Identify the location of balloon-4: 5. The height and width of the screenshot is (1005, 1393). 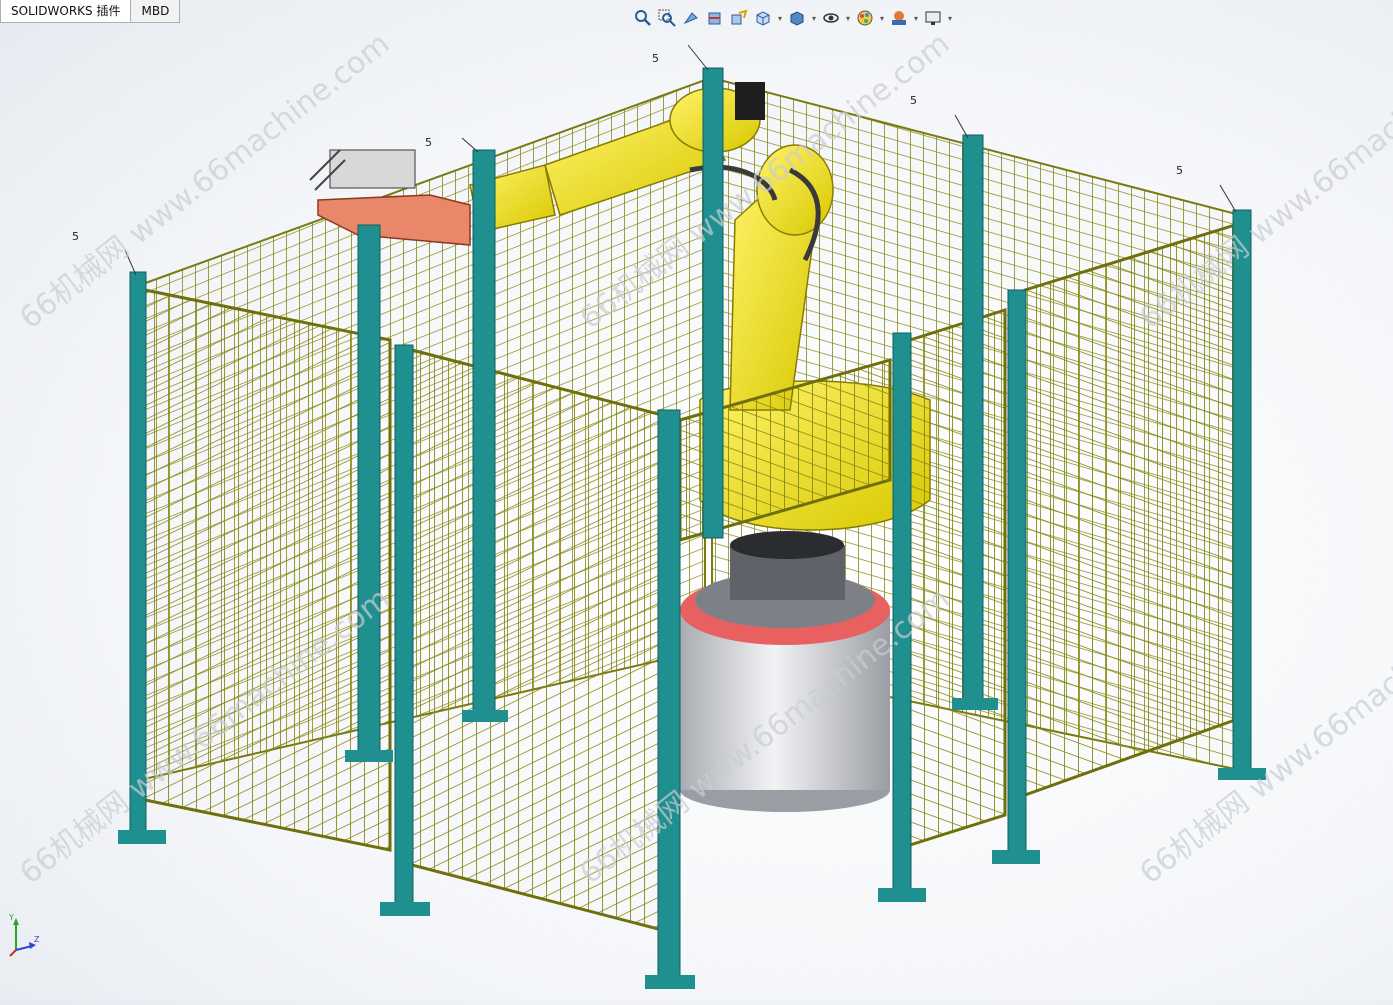
(913, 100).